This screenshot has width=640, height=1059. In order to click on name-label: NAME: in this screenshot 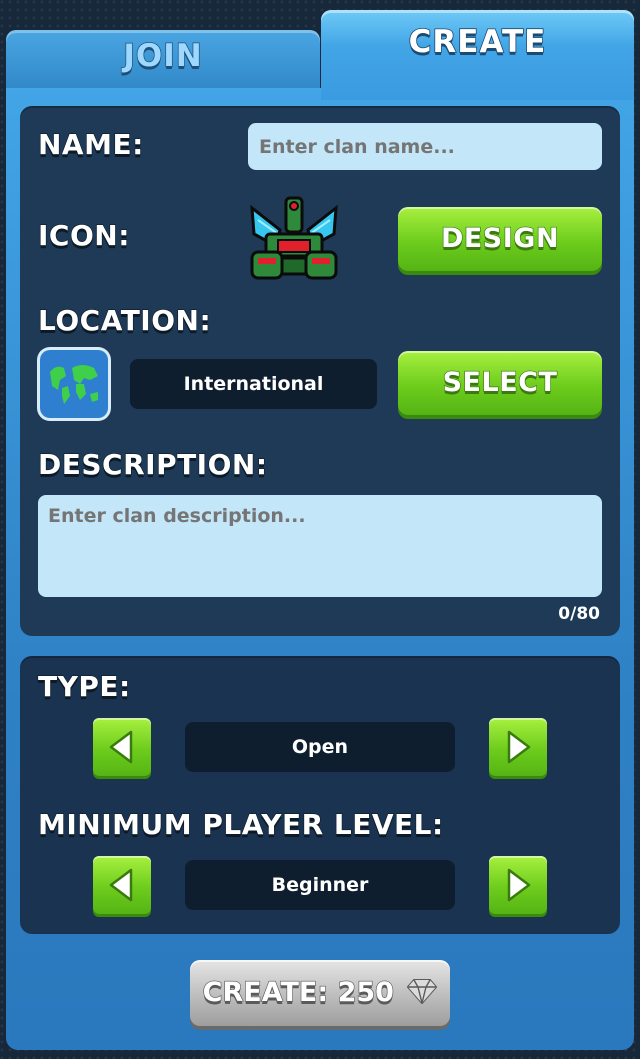, I will do `click(90, 144)`.